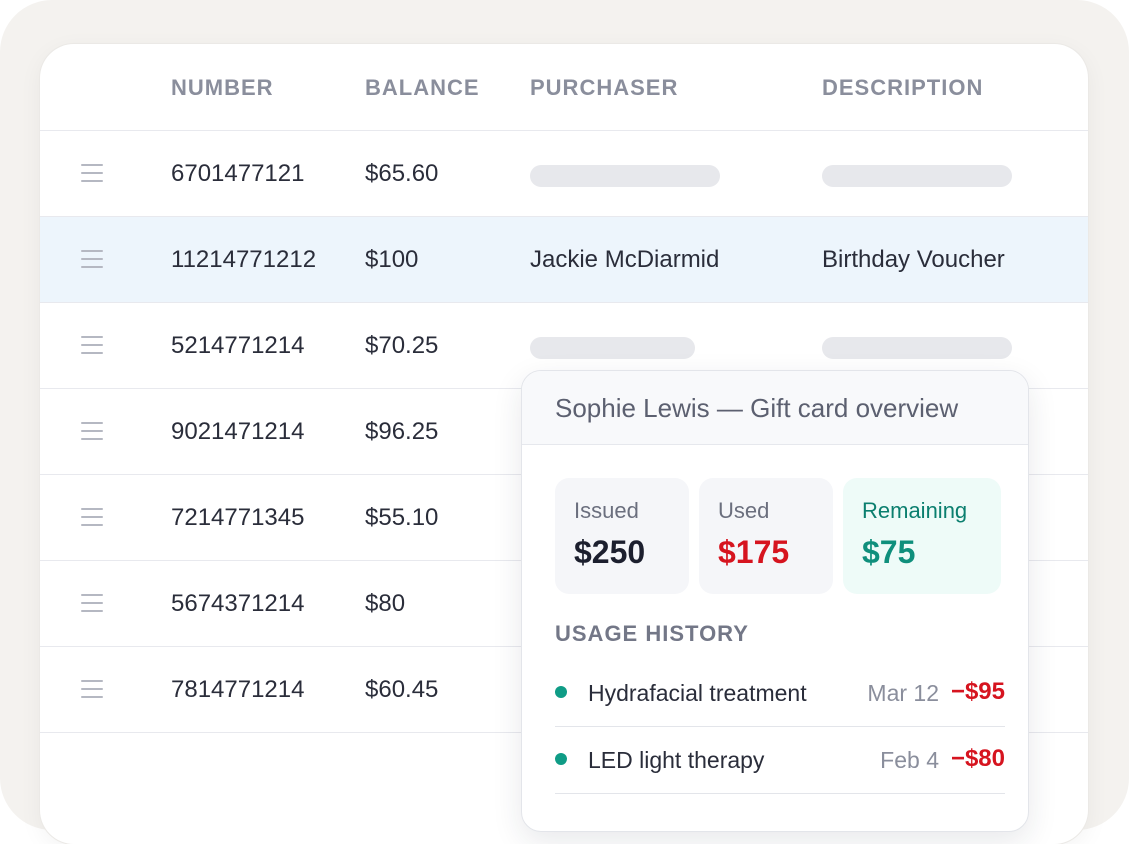 Image resolution: width=1129 pixels, height=844 pixels. Describe the element at coordinates (238, 689) in the screenshot. I see `cell-number: 7814771214` at that location.